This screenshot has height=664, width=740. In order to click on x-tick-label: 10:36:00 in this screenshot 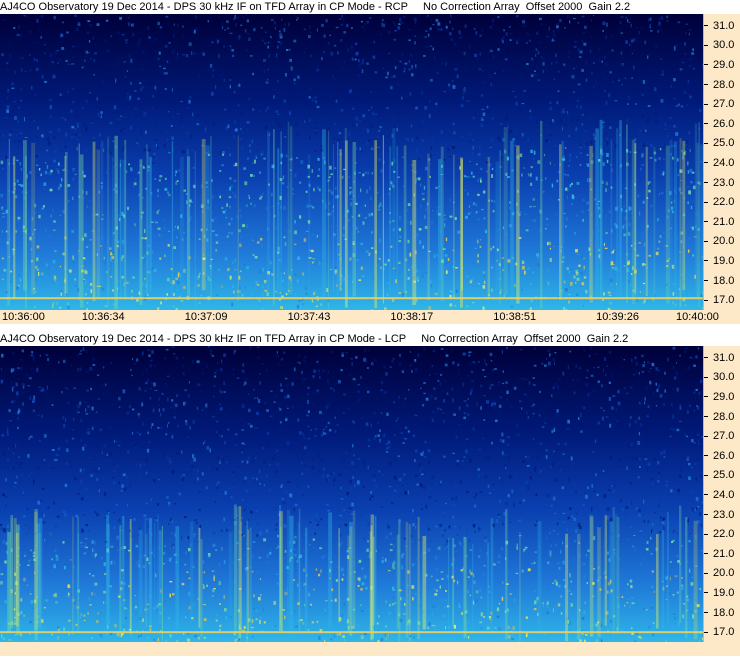, I will do `click(23, 317)`.